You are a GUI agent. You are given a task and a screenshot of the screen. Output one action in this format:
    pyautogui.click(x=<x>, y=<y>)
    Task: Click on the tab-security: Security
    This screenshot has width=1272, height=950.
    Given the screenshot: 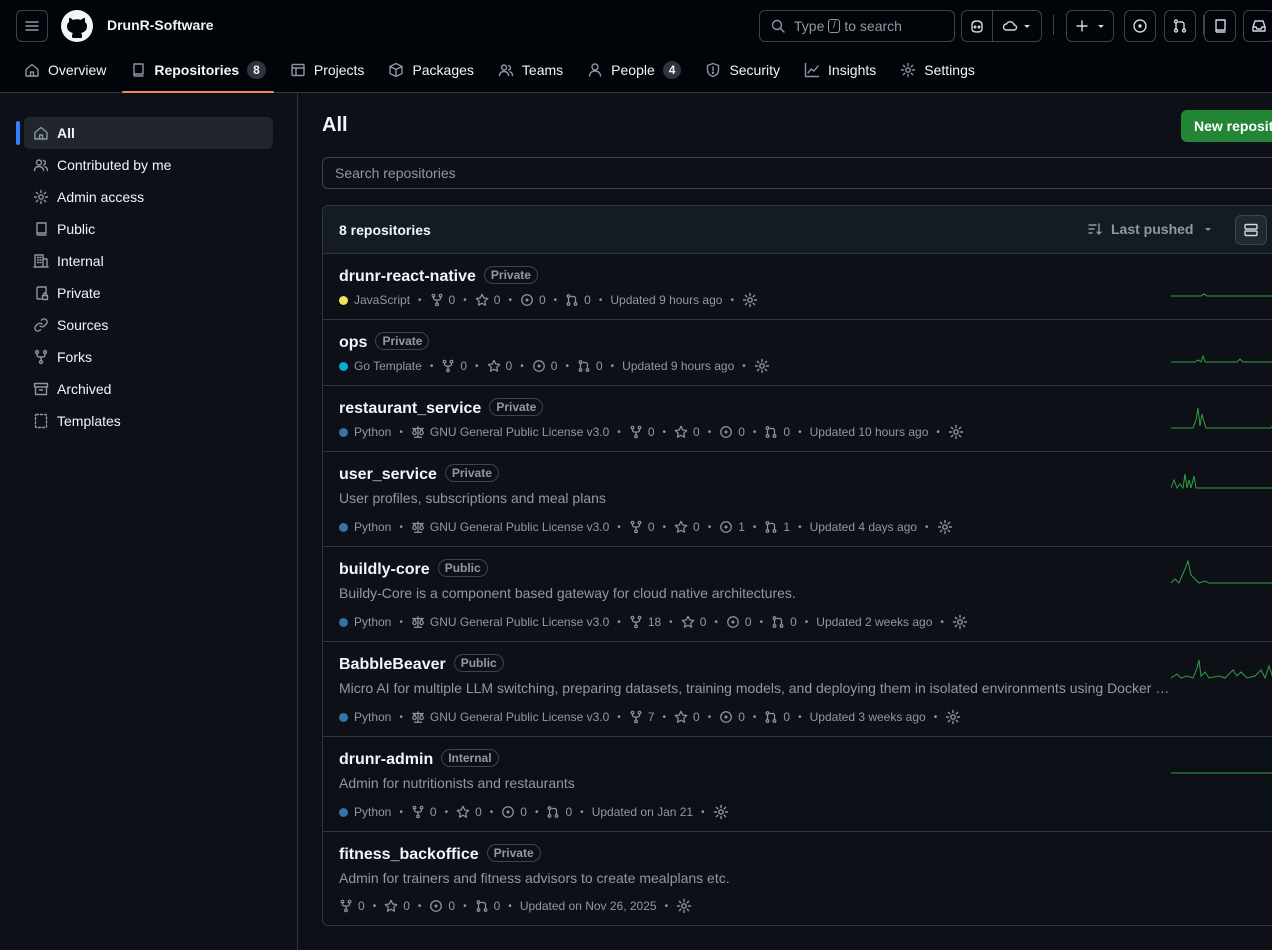 What is the action you would take?
    pyautogui.click(x=742, y=70)
    